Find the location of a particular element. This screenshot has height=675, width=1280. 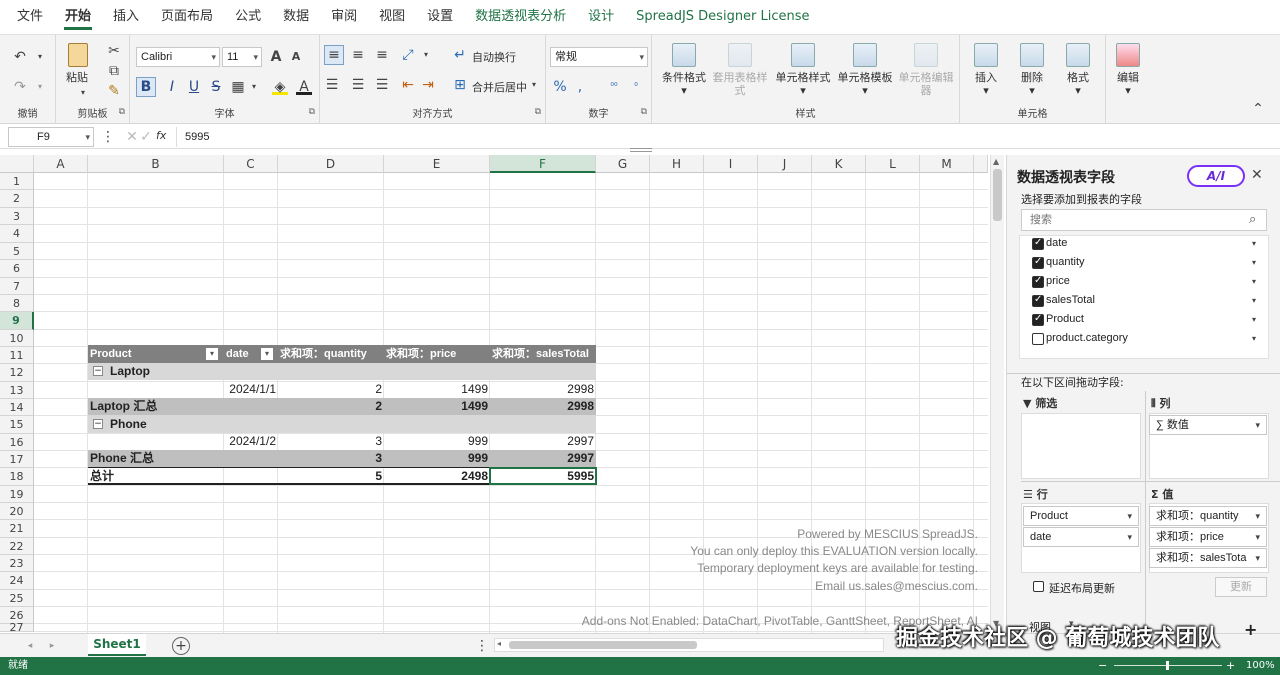

increase-decimal-icon: ⁰⁰ is located at coordinates (614, 87).